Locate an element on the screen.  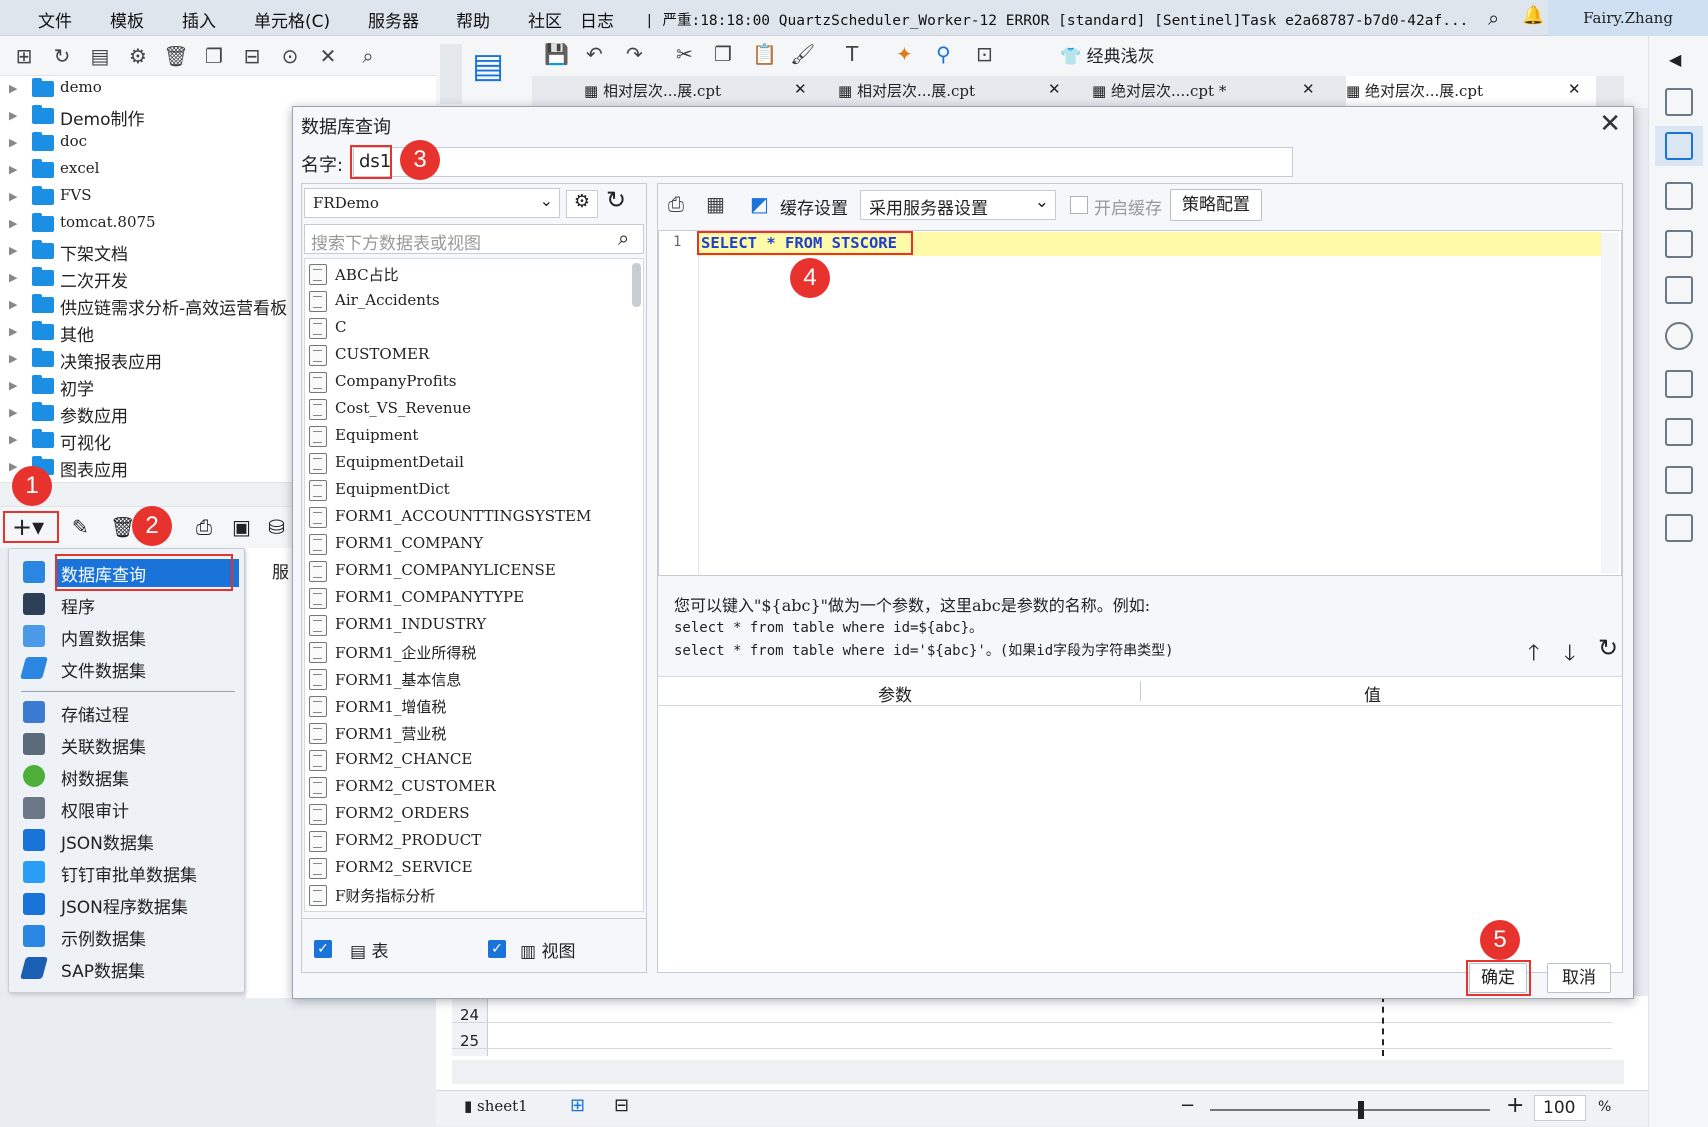
name-input: ds1 is located at coordinates (823, 162).